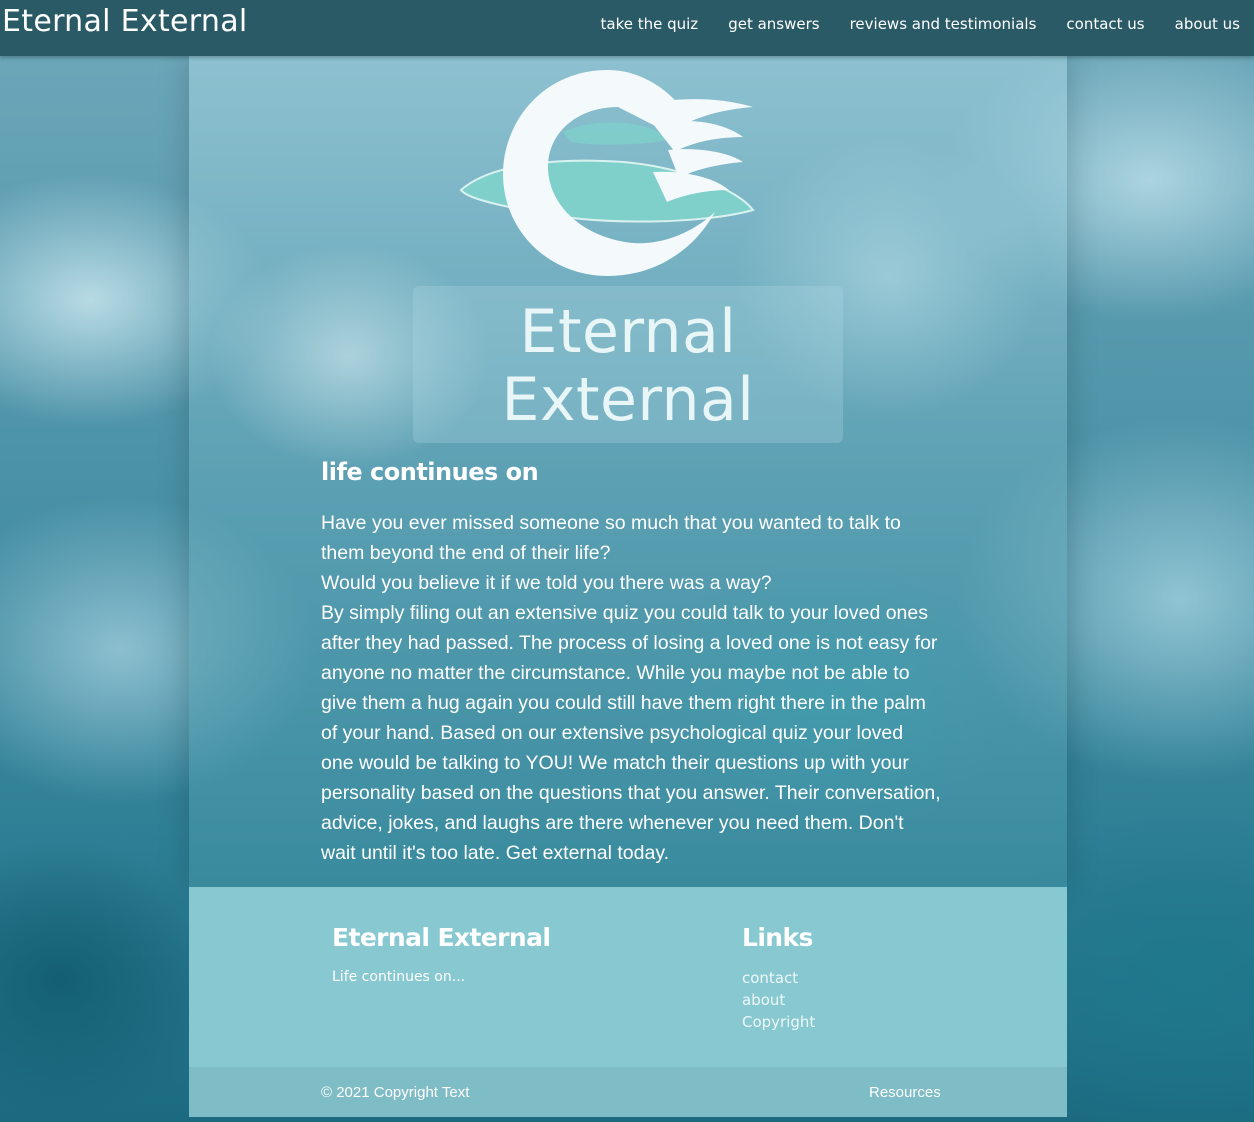 This screenshot has height=1122, width=1254. Describe the element at coordinates (628, 400) in the screenshot. I see `hero-title-line2: External` at that location.